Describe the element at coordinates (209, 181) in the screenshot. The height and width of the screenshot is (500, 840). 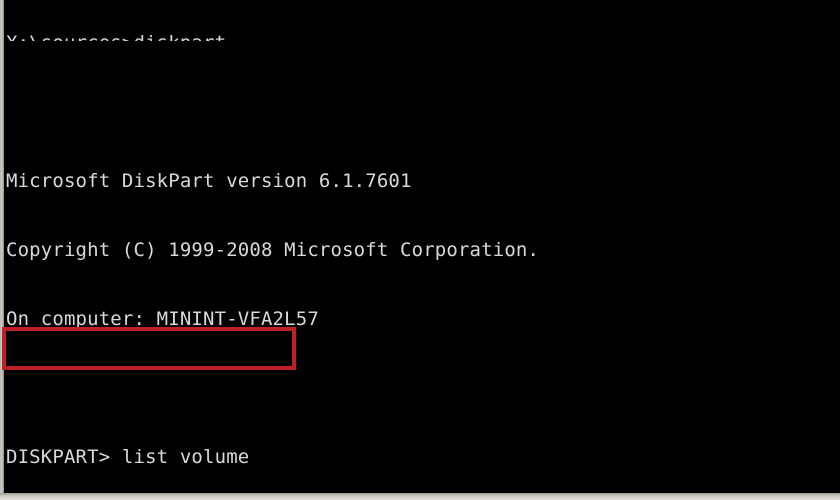
I see `console-line-product-version: Microsoft DiskPart version 6.1.7601` at that location.